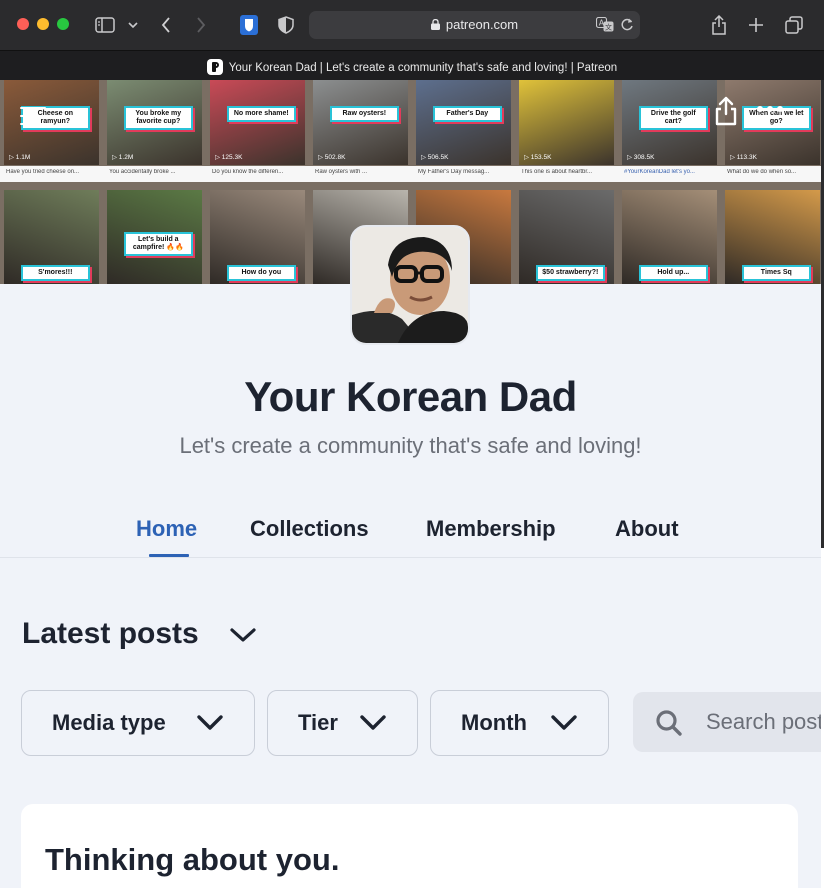 This screenshot has width=824, height=888. What do you see at coordinates (23, 24) in the screenshot?
I see `close-window-button` at bounding box center [23, 24].